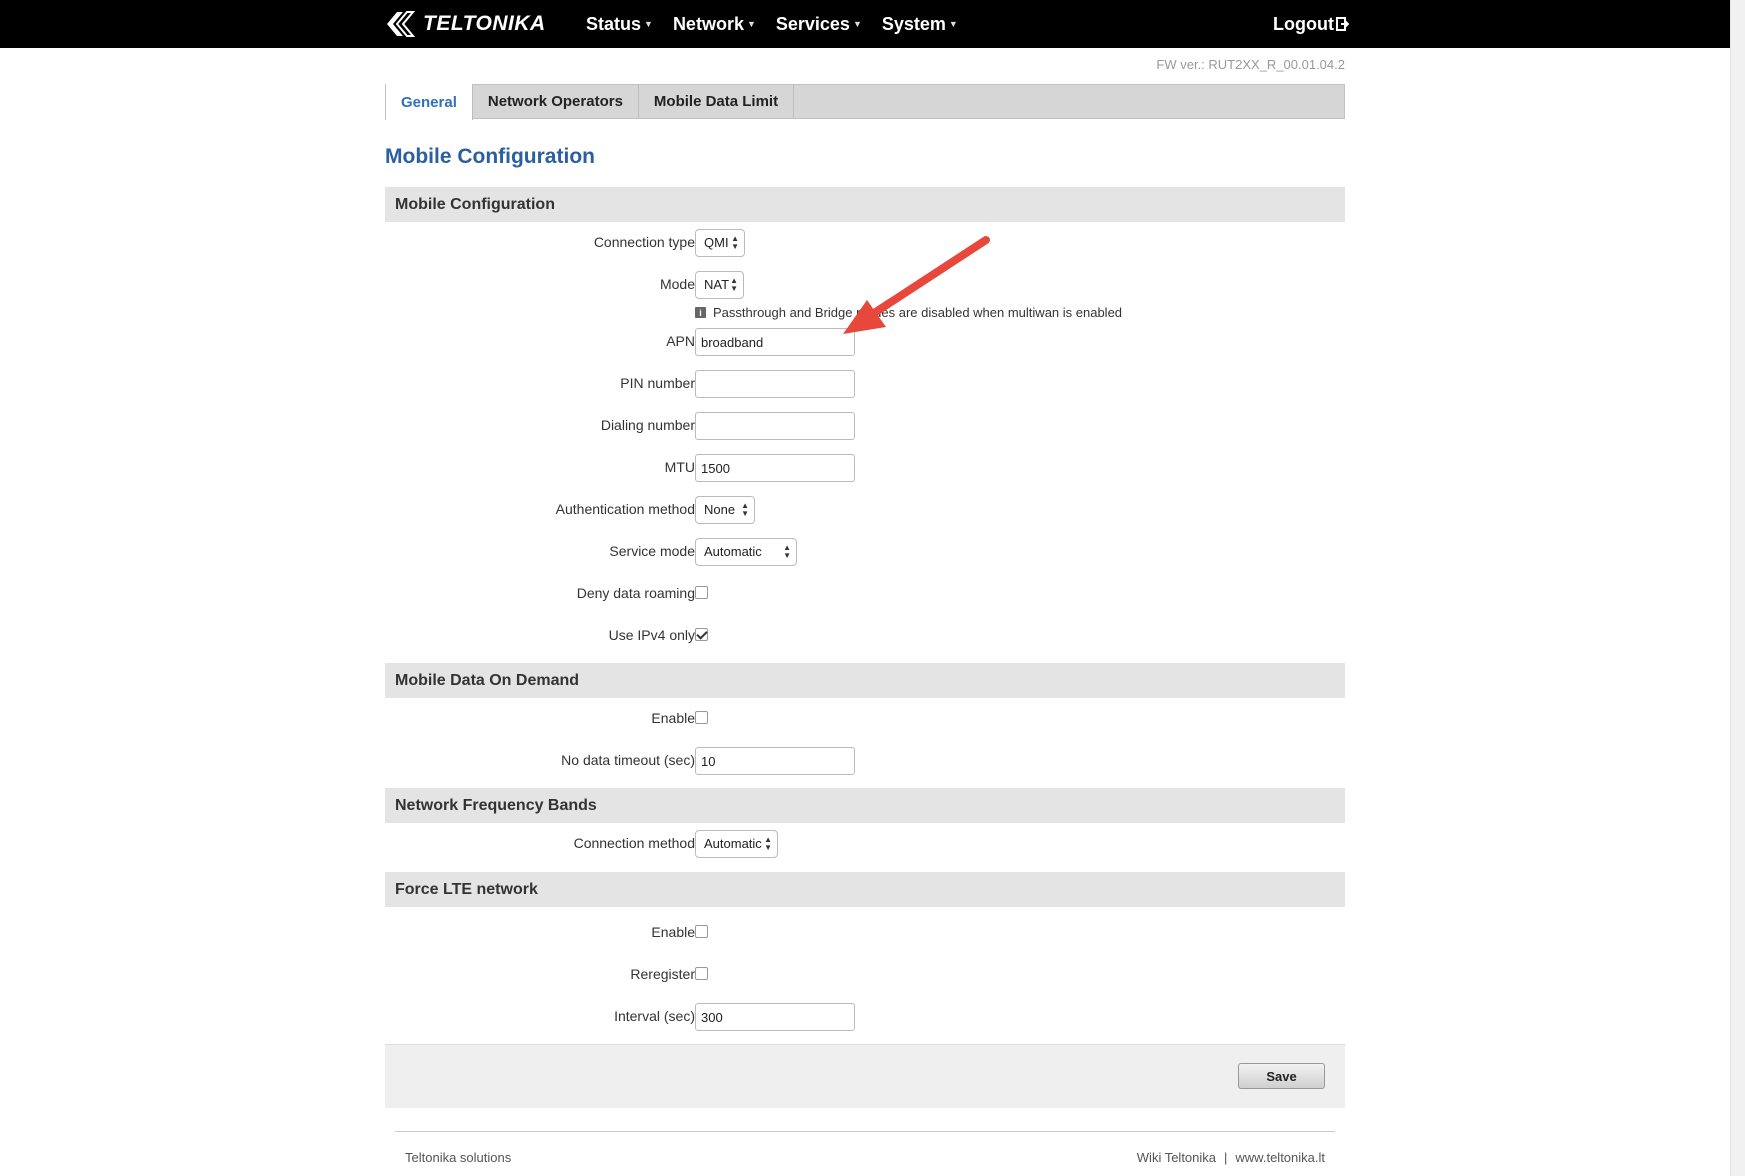 Image resolution: width=1745 pixels, height=1176 pixels. What do you see at coordinates (1342, 24) in the screenshot?
I see `logout-icon` at bounding box center [1342, 24].